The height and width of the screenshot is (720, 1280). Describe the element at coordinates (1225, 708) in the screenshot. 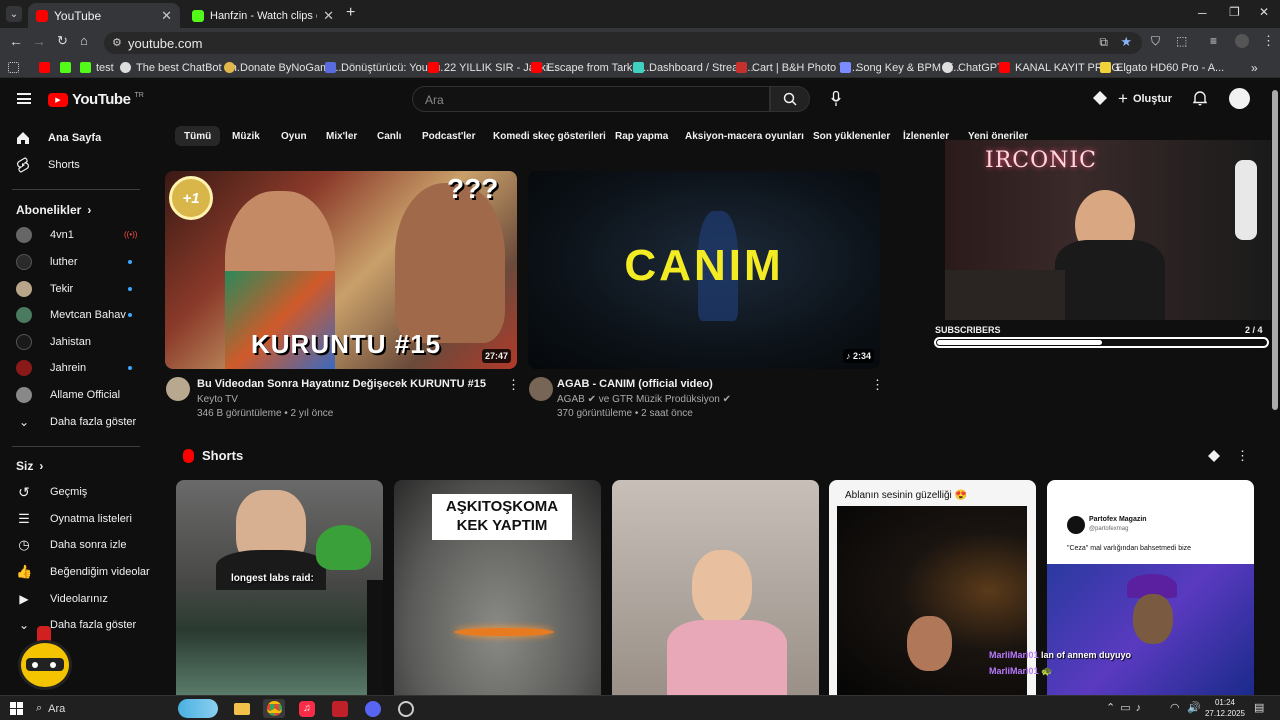

I see `clock: 01:24 27.12.2025` at that location.